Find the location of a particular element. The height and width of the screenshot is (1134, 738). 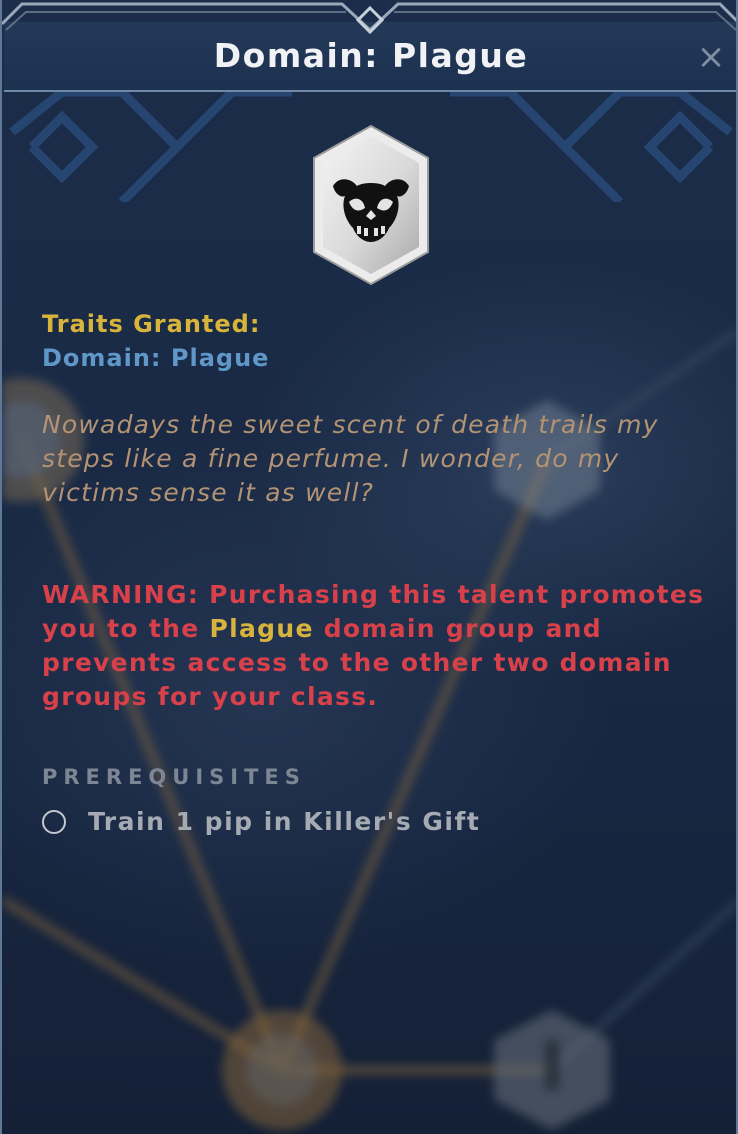

prerequisites-heading: PREREQUISITES is located at coordinates (174, 777).